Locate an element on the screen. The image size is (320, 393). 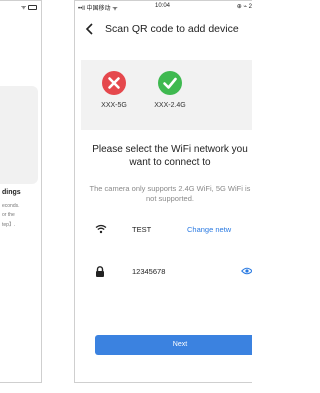
page-header: Scan QR code to add device is located at coordinates (163, 30).